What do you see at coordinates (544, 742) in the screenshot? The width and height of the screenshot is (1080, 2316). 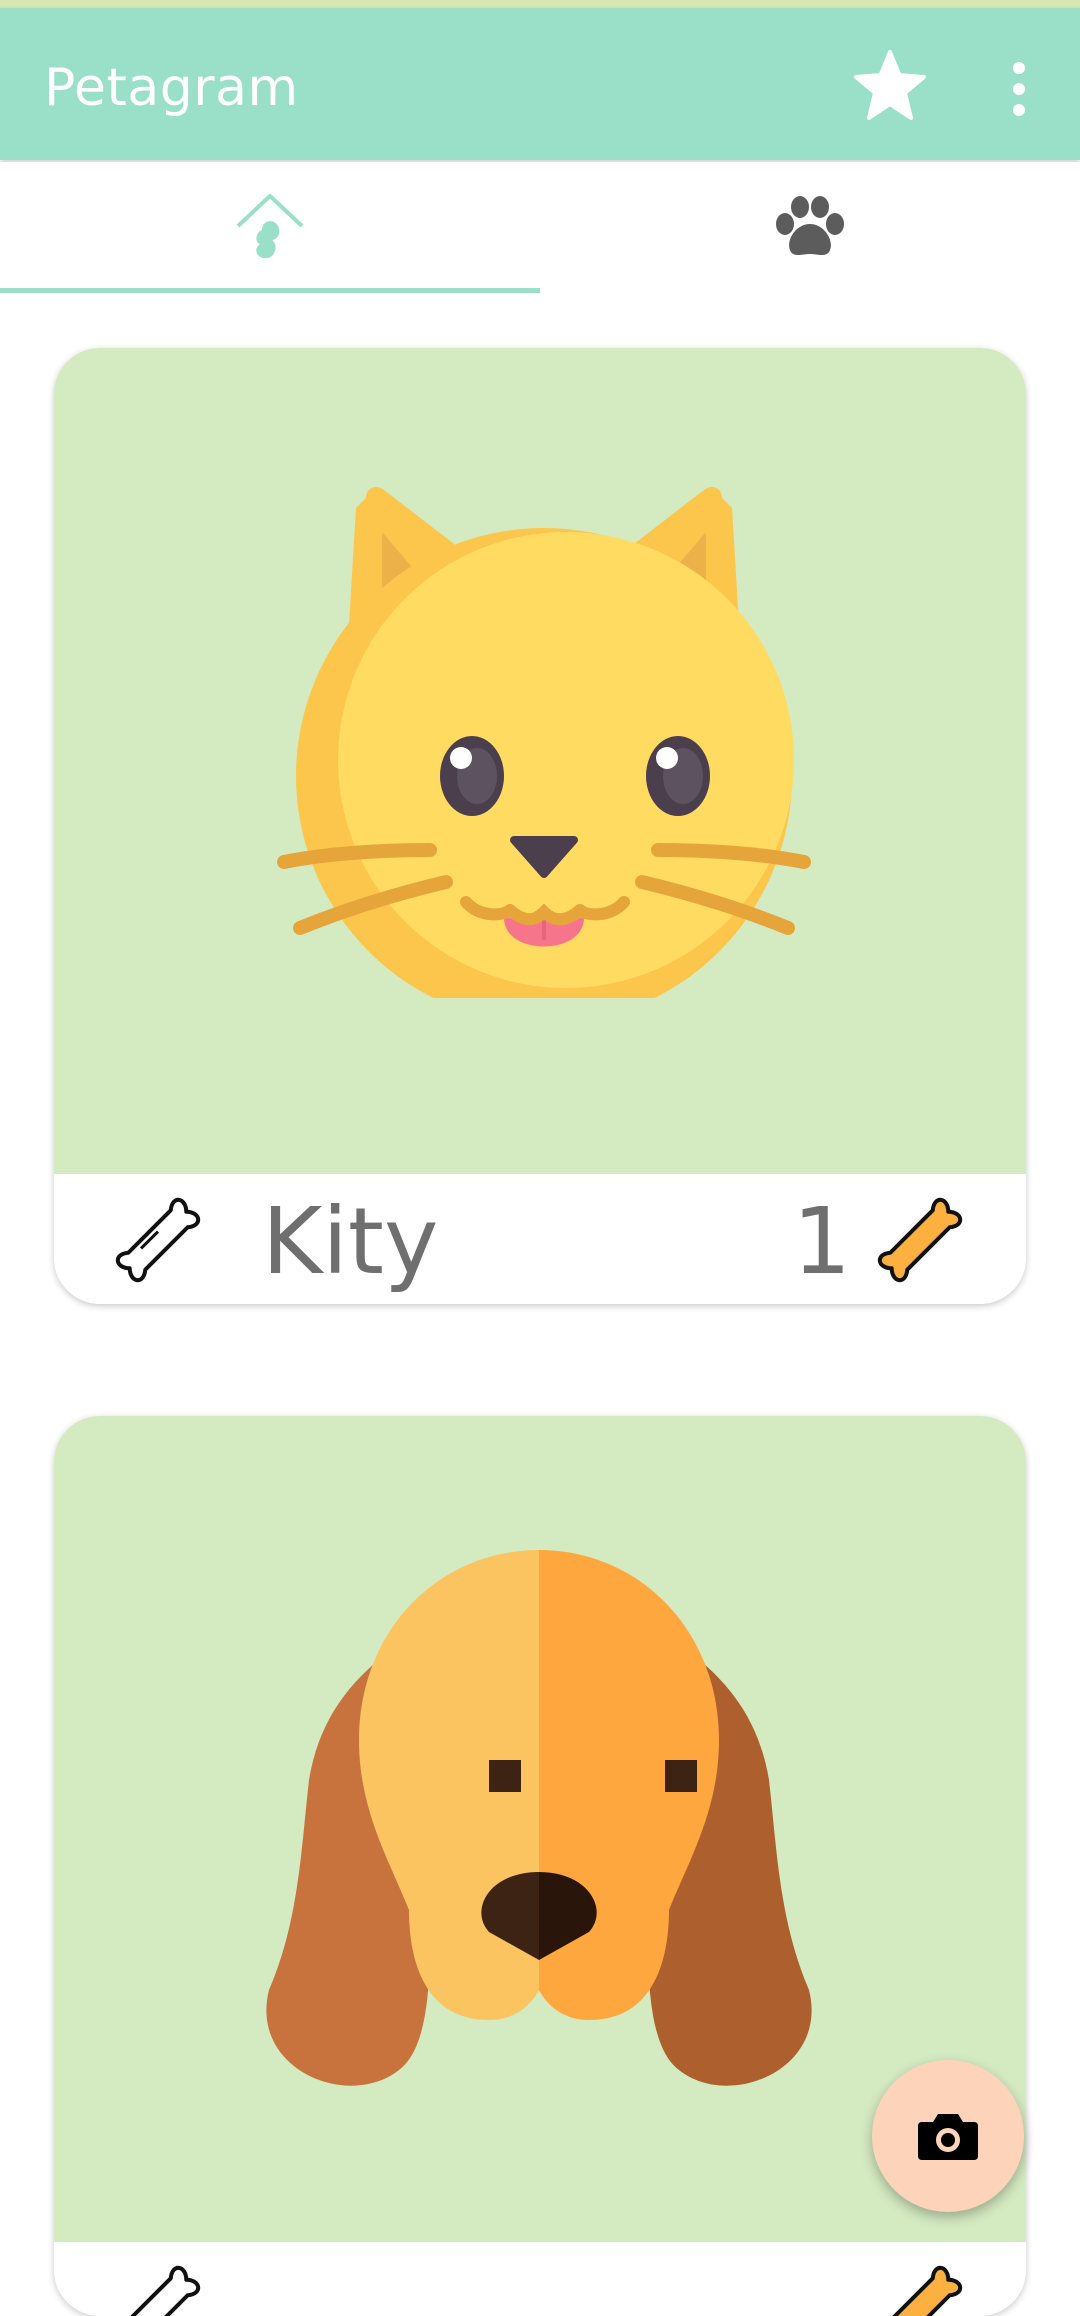 I see `cat-face-image` at bounding box center [544, 742].